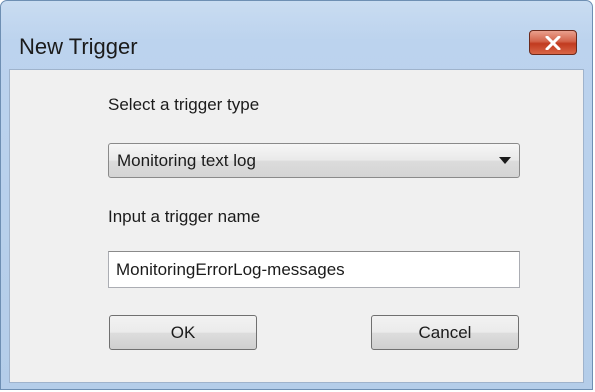 This screenshot has width=595, height=392. What do you see at coordinates (314, 269) in the screenshot?
I see `trigger-name-input` at bounding box center [314, 269].